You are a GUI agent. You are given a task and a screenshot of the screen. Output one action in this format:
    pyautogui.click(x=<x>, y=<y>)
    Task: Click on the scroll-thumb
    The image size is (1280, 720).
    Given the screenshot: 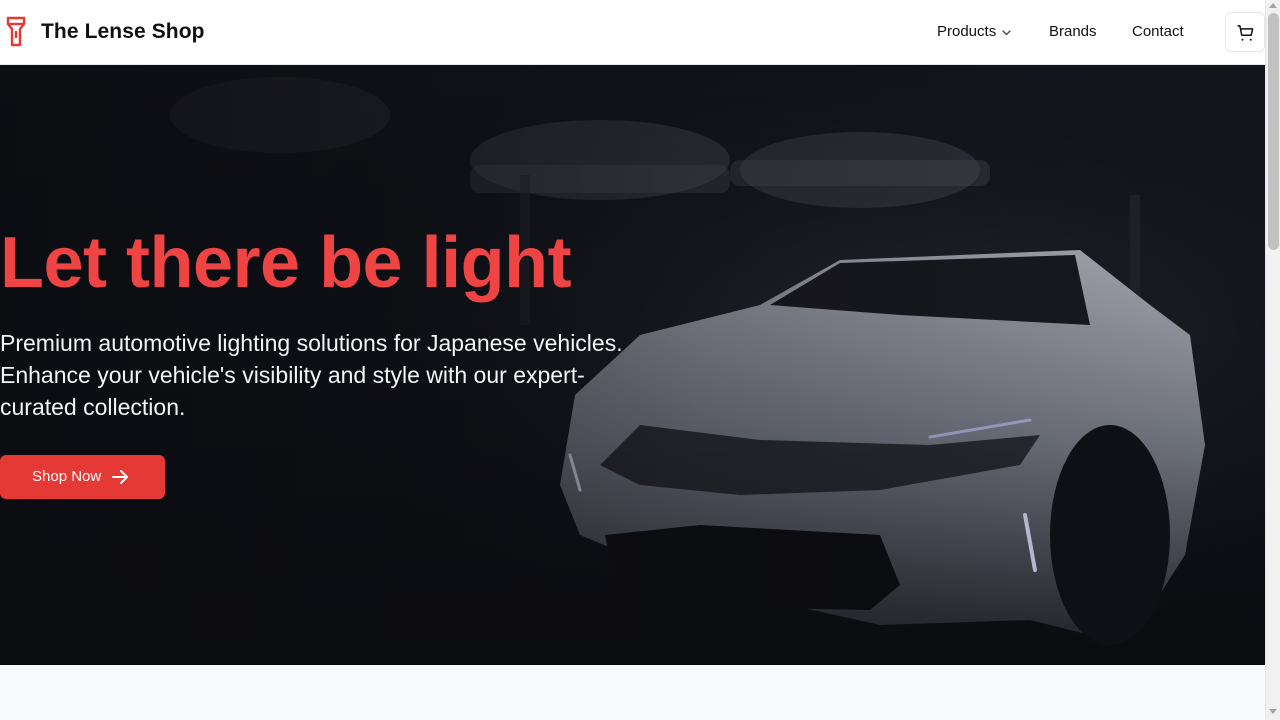 What is the action you would take?
    pyautogui.click(x=1273, y=131)
    